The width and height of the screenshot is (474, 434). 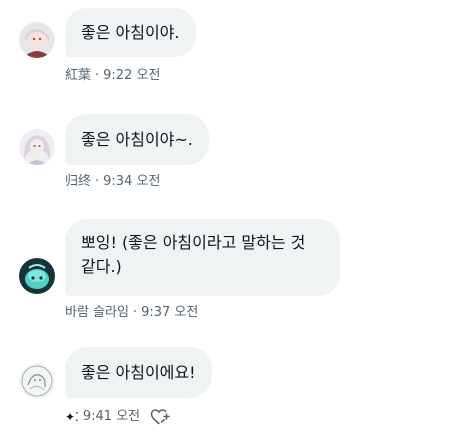 I want to click on message-text: 좋은 아침이야~., so click(x=137, y=139).